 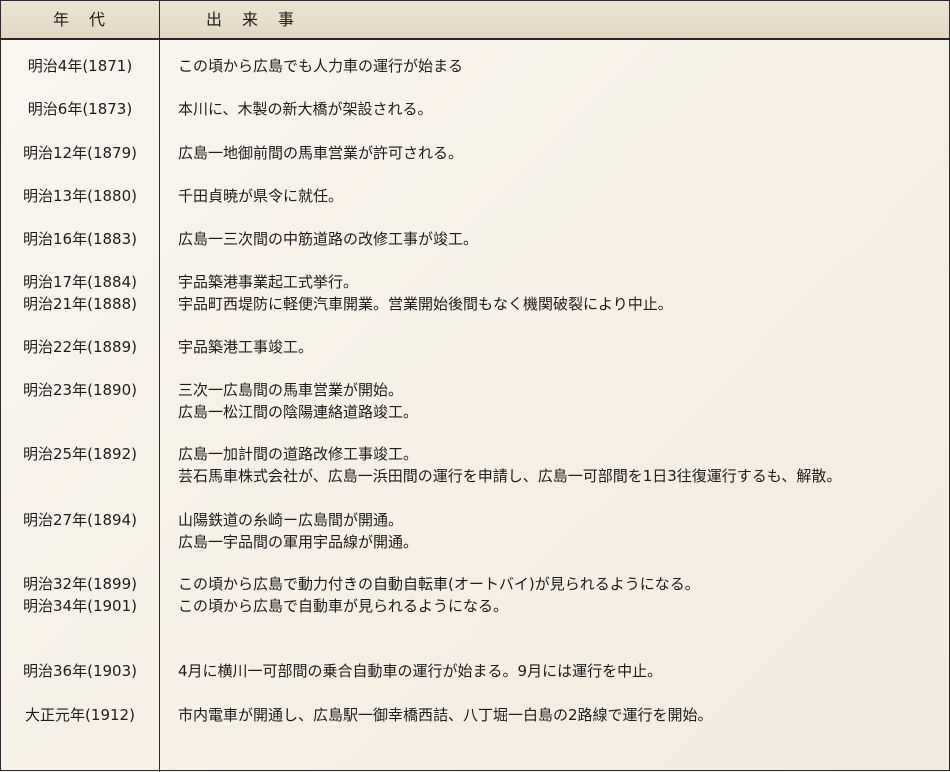 I want to click on row-event: この頃から広島でも人力車の運行が始まる, so click(x=560, y=66).